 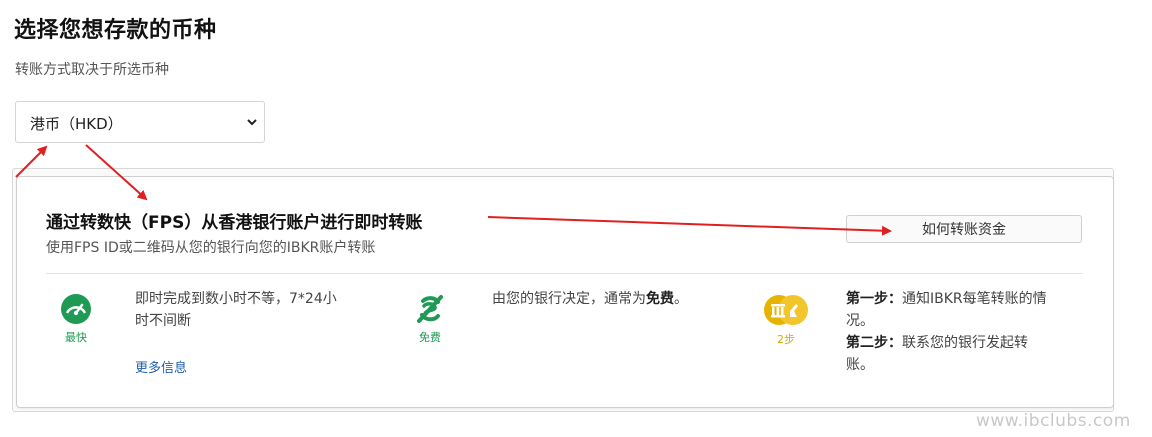 I want to click on speed-feature-icon-block: 最快, so click(x=76, y=319).